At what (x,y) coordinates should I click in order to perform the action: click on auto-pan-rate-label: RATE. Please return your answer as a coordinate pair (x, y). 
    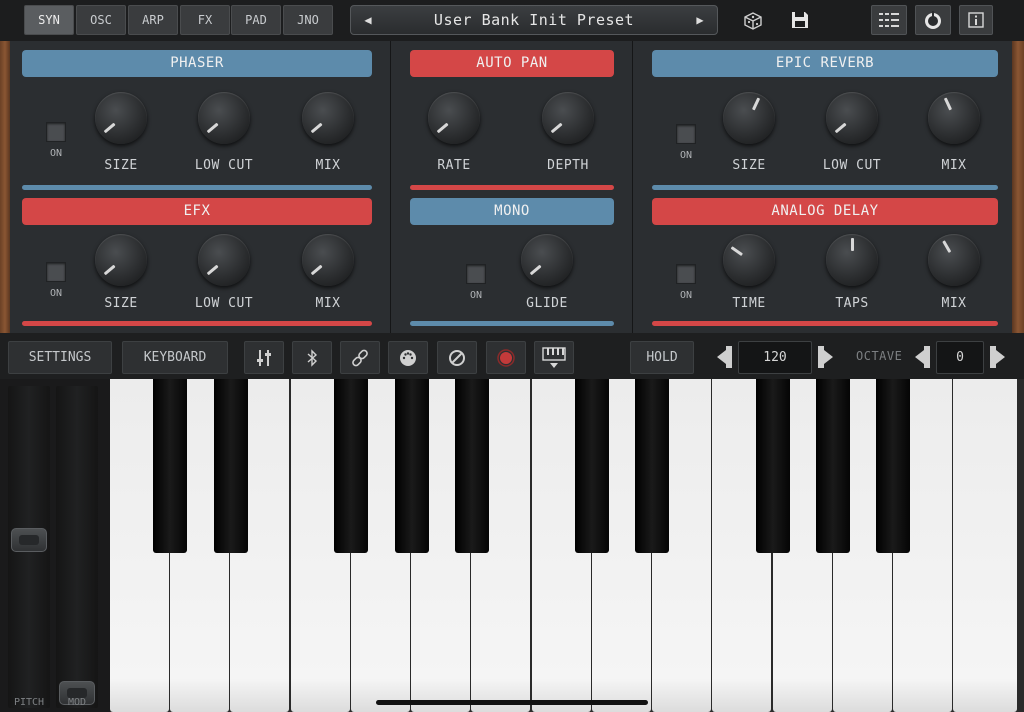
    Looking at the image, I should click on (454, 165).